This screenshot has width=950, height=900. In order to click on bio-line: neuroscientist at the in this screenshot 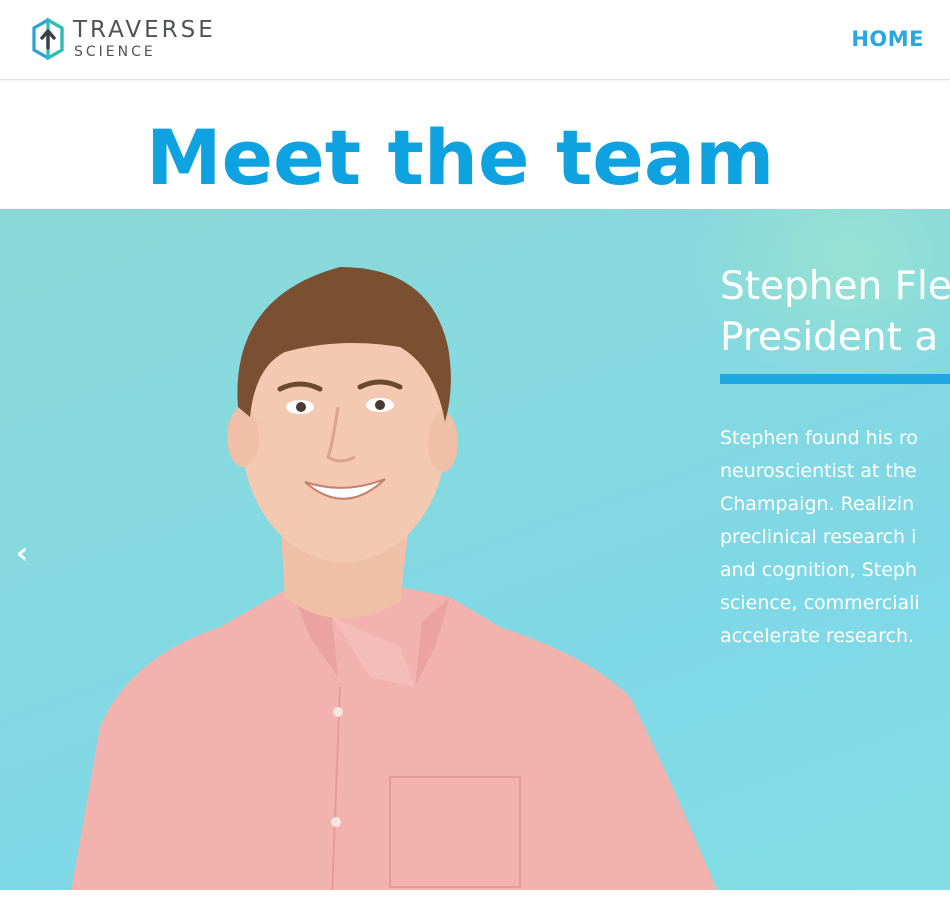, I will do `click(818, 471)`.